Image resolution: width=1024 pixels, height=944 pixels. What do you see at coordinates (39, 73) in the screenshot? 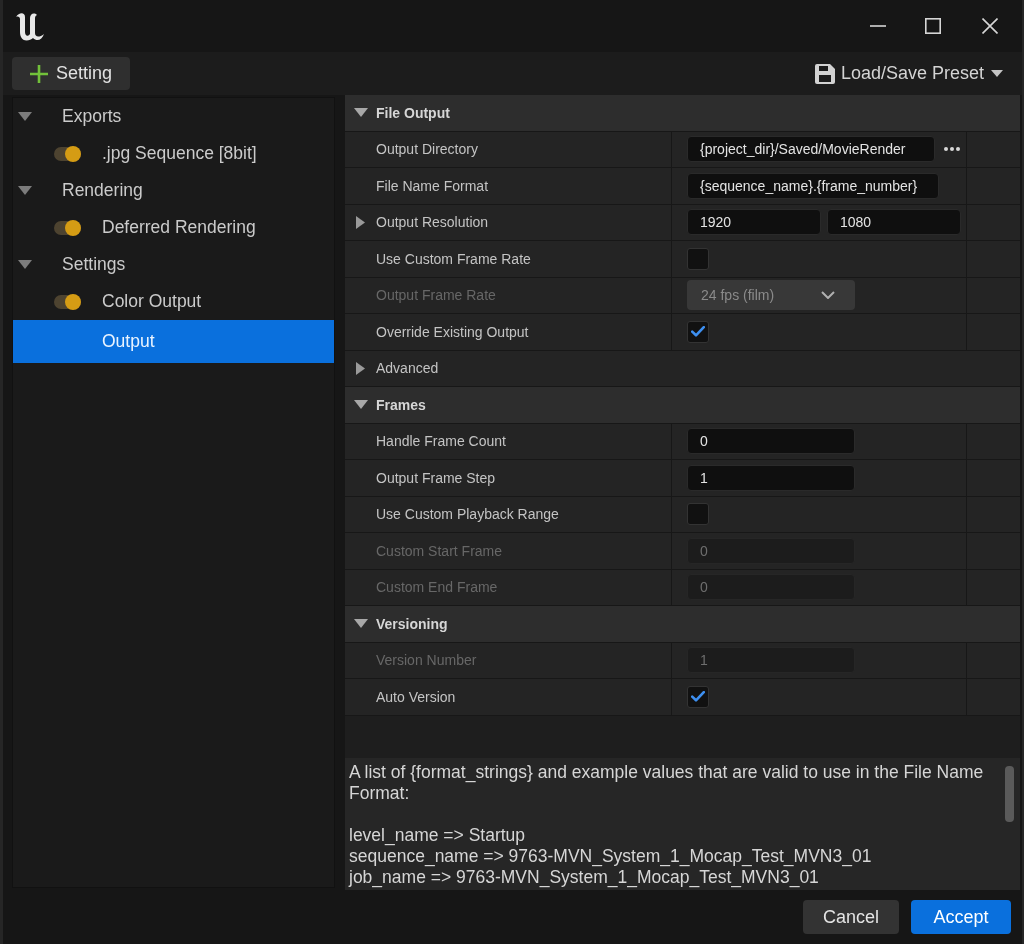
I see `plus-icon` at bounding box center [39, 73].